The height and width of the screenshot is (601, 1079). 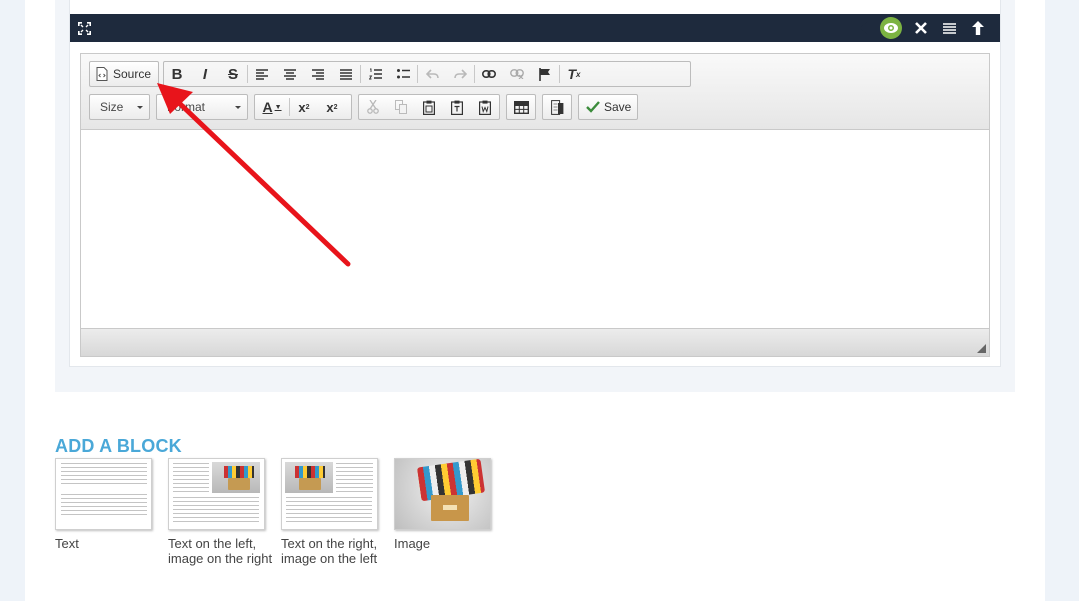 I want to click on block-option-label: Text on the right, image on the left, so click(x=329, y=551).